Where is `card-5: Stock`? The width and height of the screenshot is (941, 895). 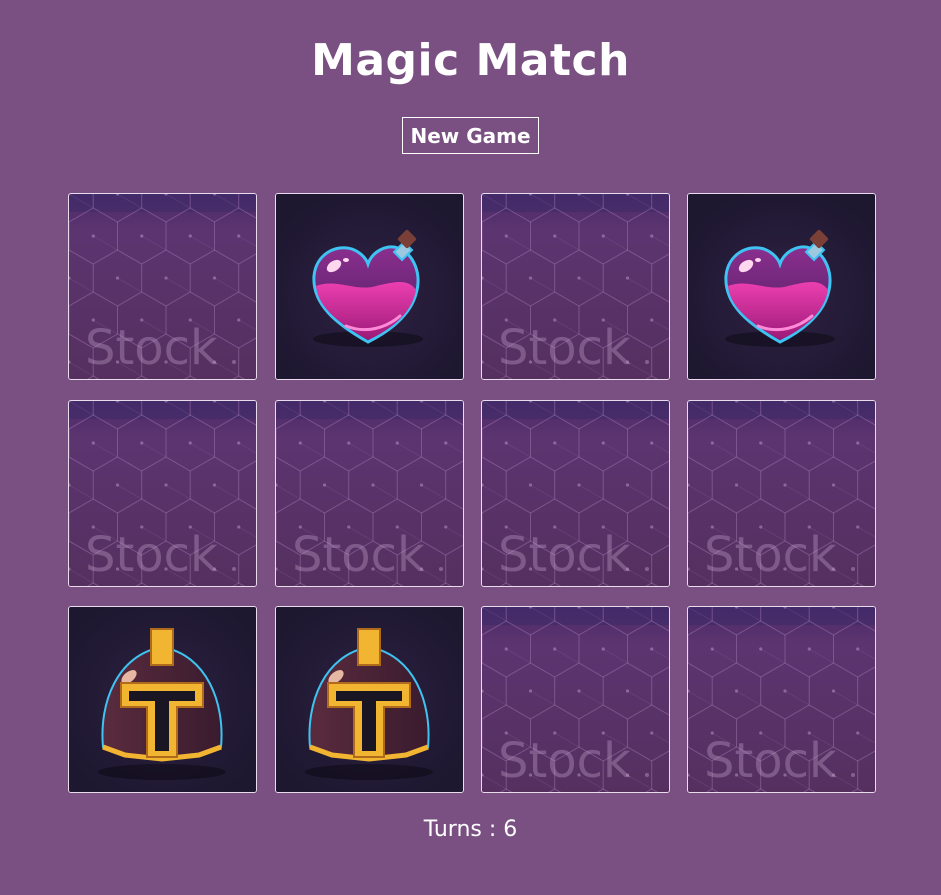 card-5: Stock is located at coordinates (162, 493).